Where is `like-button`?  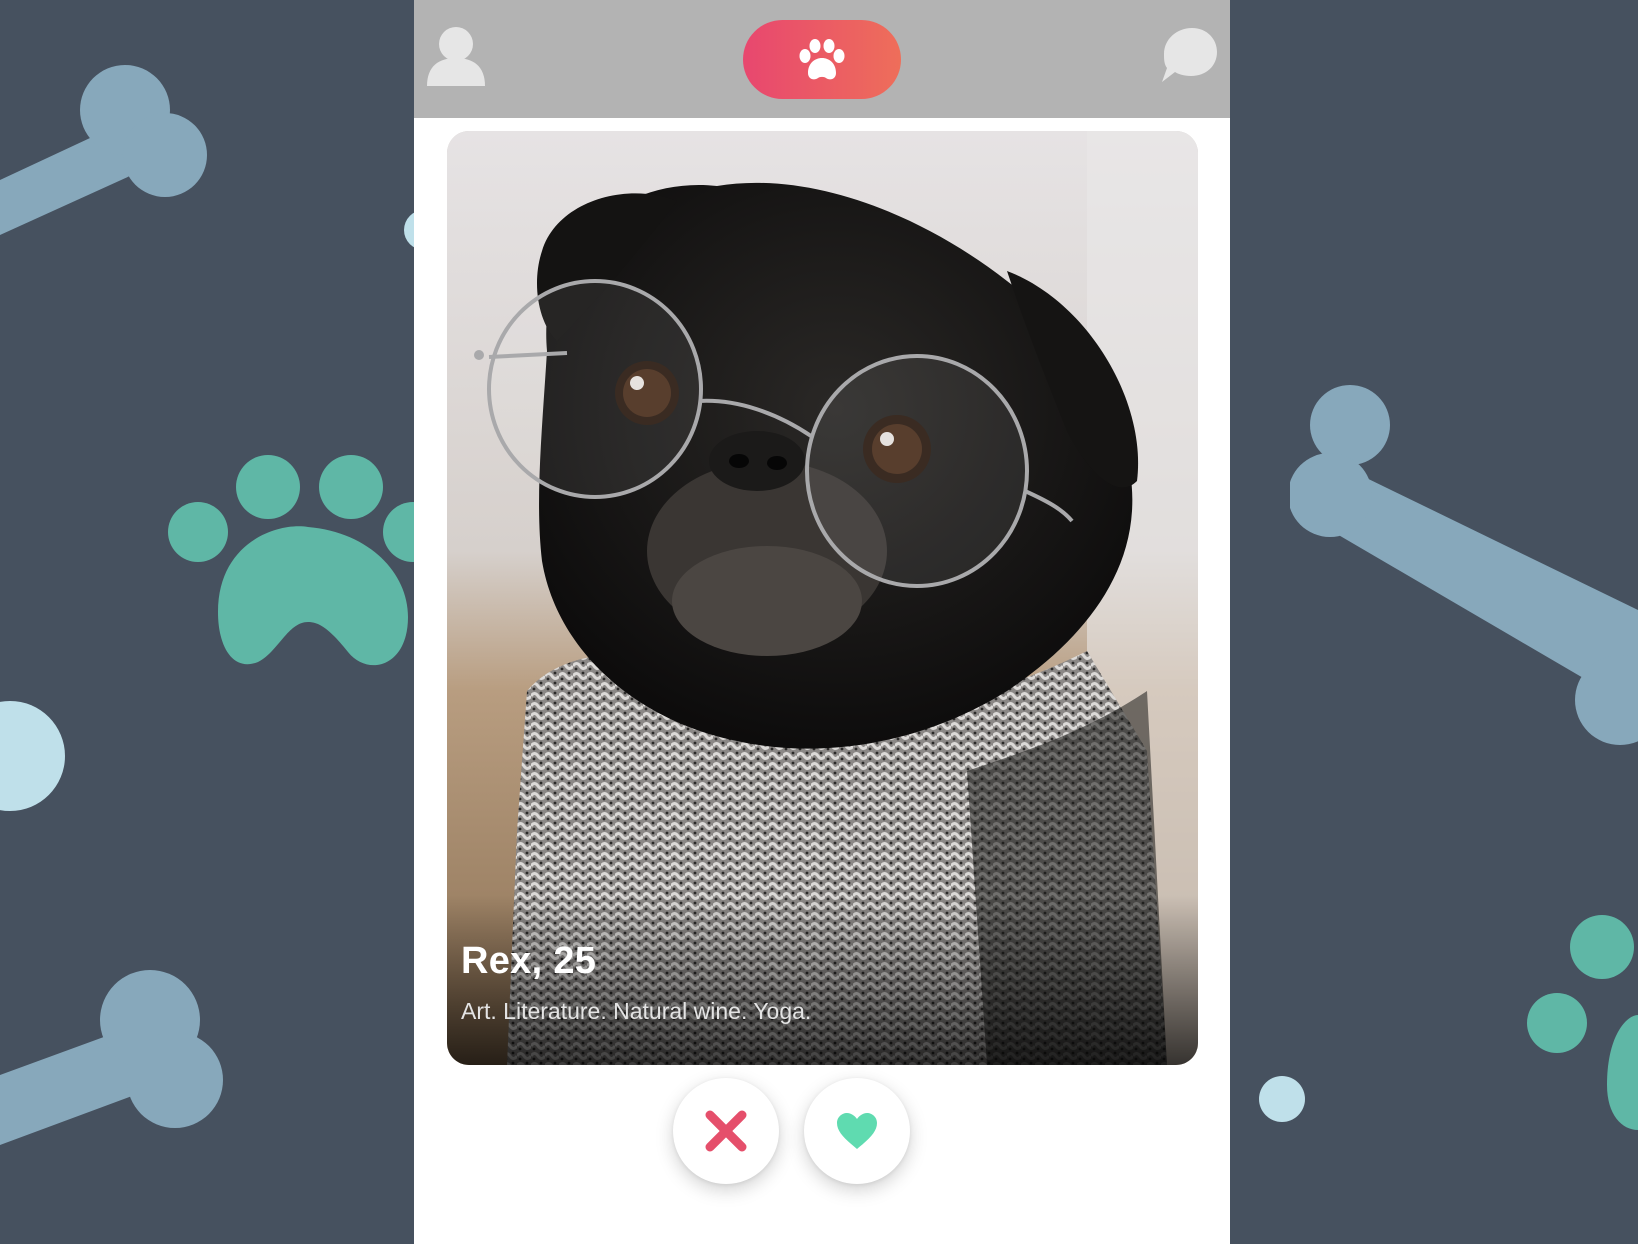 like-button is located at coordinates (857, 1131).